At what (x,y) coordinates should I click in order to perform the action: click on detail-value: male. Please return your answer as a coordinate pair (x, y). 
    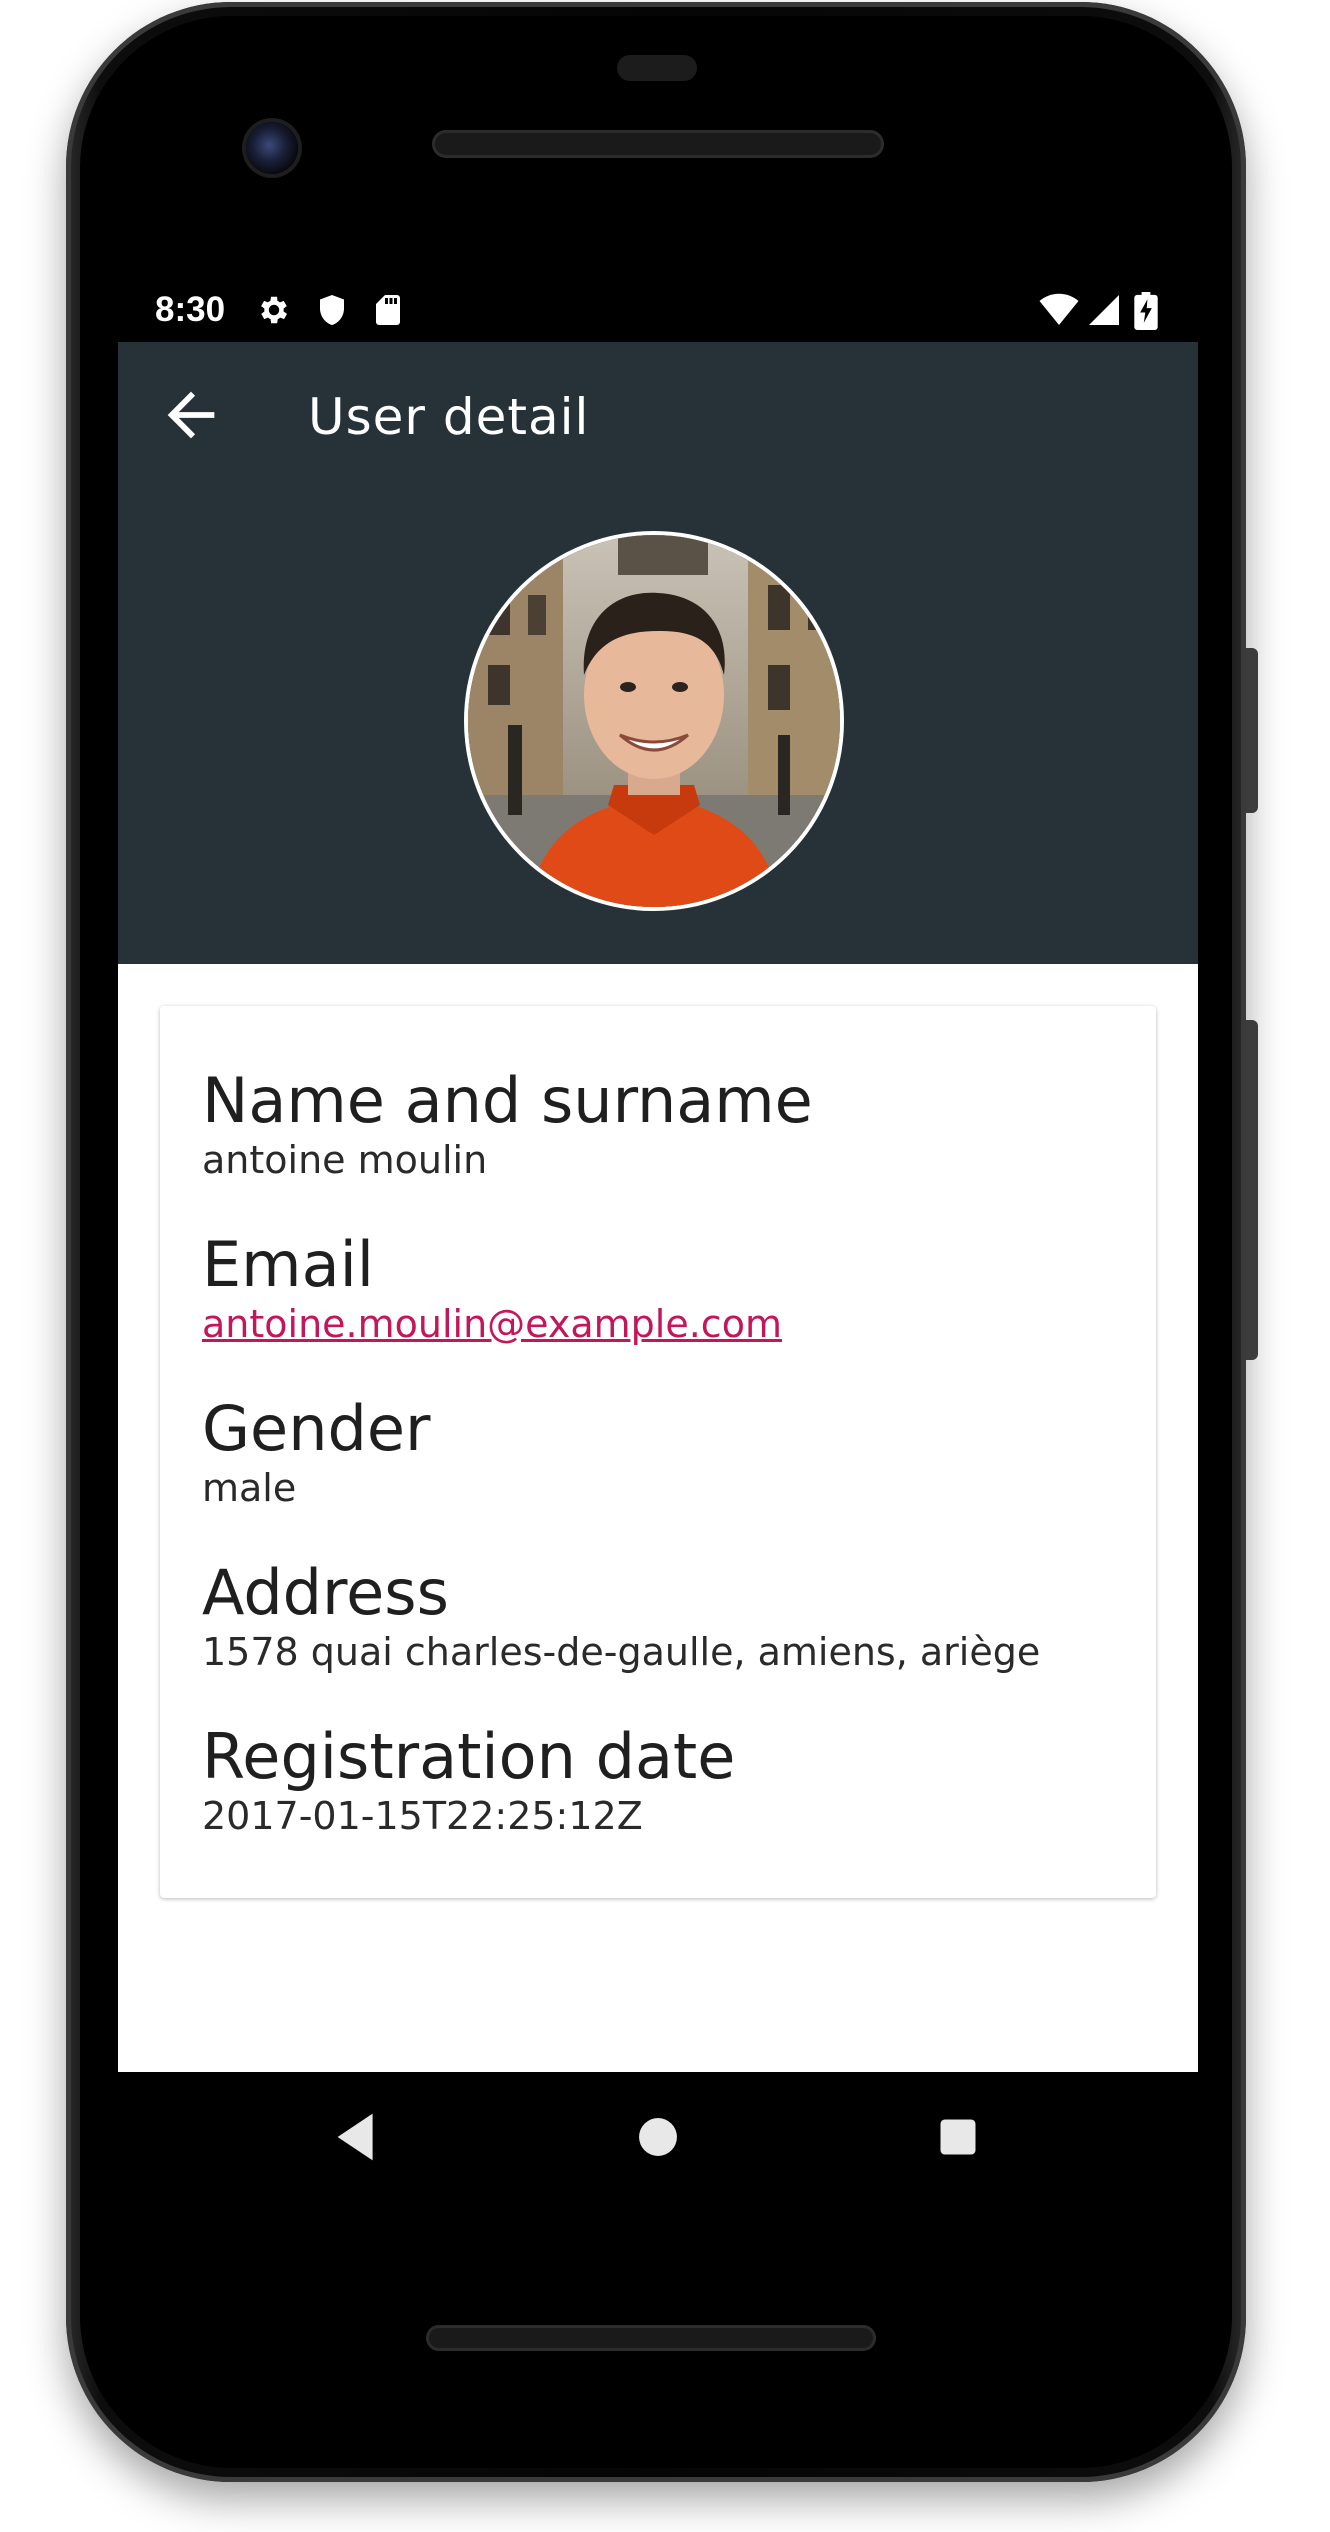
    Looking at the image, I should click on (249, 1488).